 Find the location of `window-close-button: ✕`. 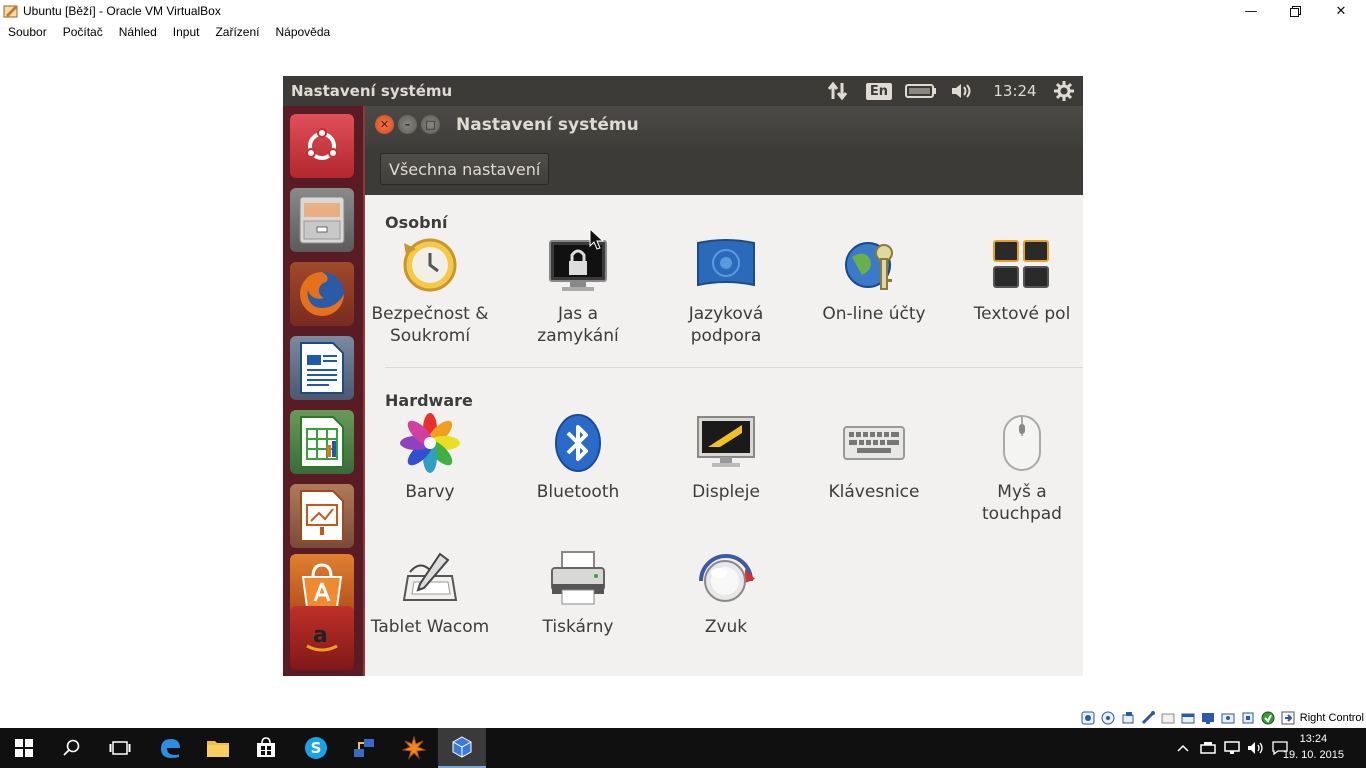

window-close-button: ✕ is located at coordinates (384, 124).